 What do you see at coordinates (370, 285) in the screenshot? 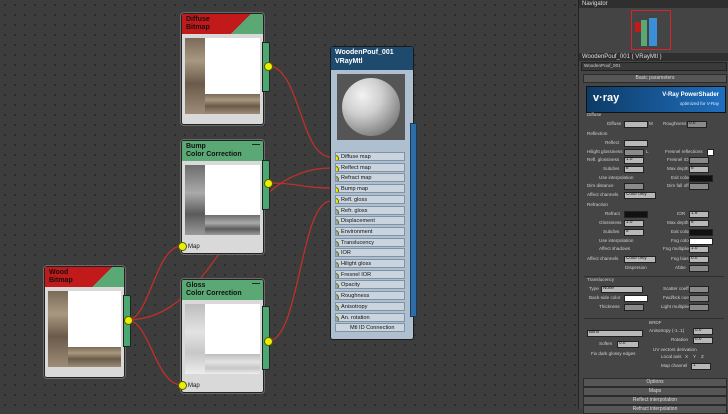
I see `material-slot: Opacity` at bounding box center [370, 285].